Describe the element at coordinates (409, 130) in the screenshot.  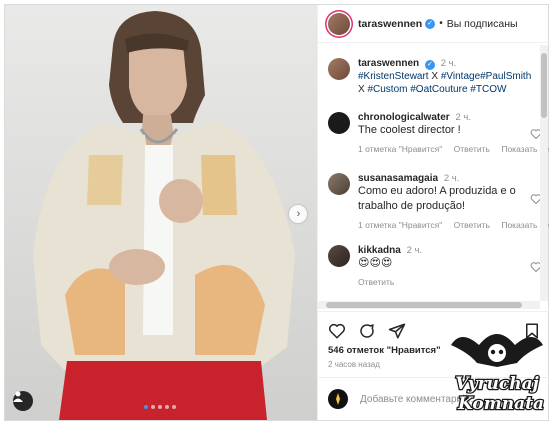
I see `comment-text: The coolest director !` at that location.